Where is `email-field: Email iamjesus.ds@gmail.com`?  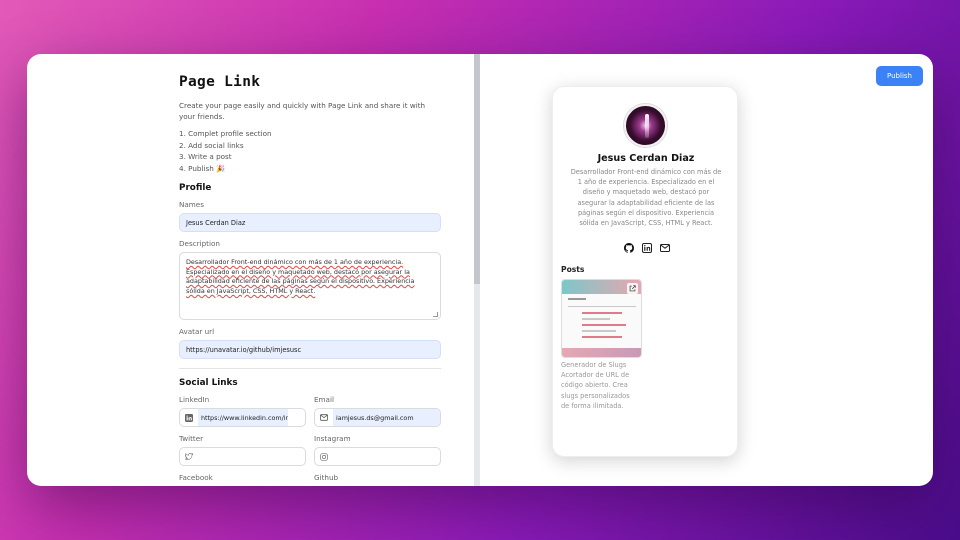 email-field: Email iamjesus.ds@gmail.com is located at coordinates (377, 407).